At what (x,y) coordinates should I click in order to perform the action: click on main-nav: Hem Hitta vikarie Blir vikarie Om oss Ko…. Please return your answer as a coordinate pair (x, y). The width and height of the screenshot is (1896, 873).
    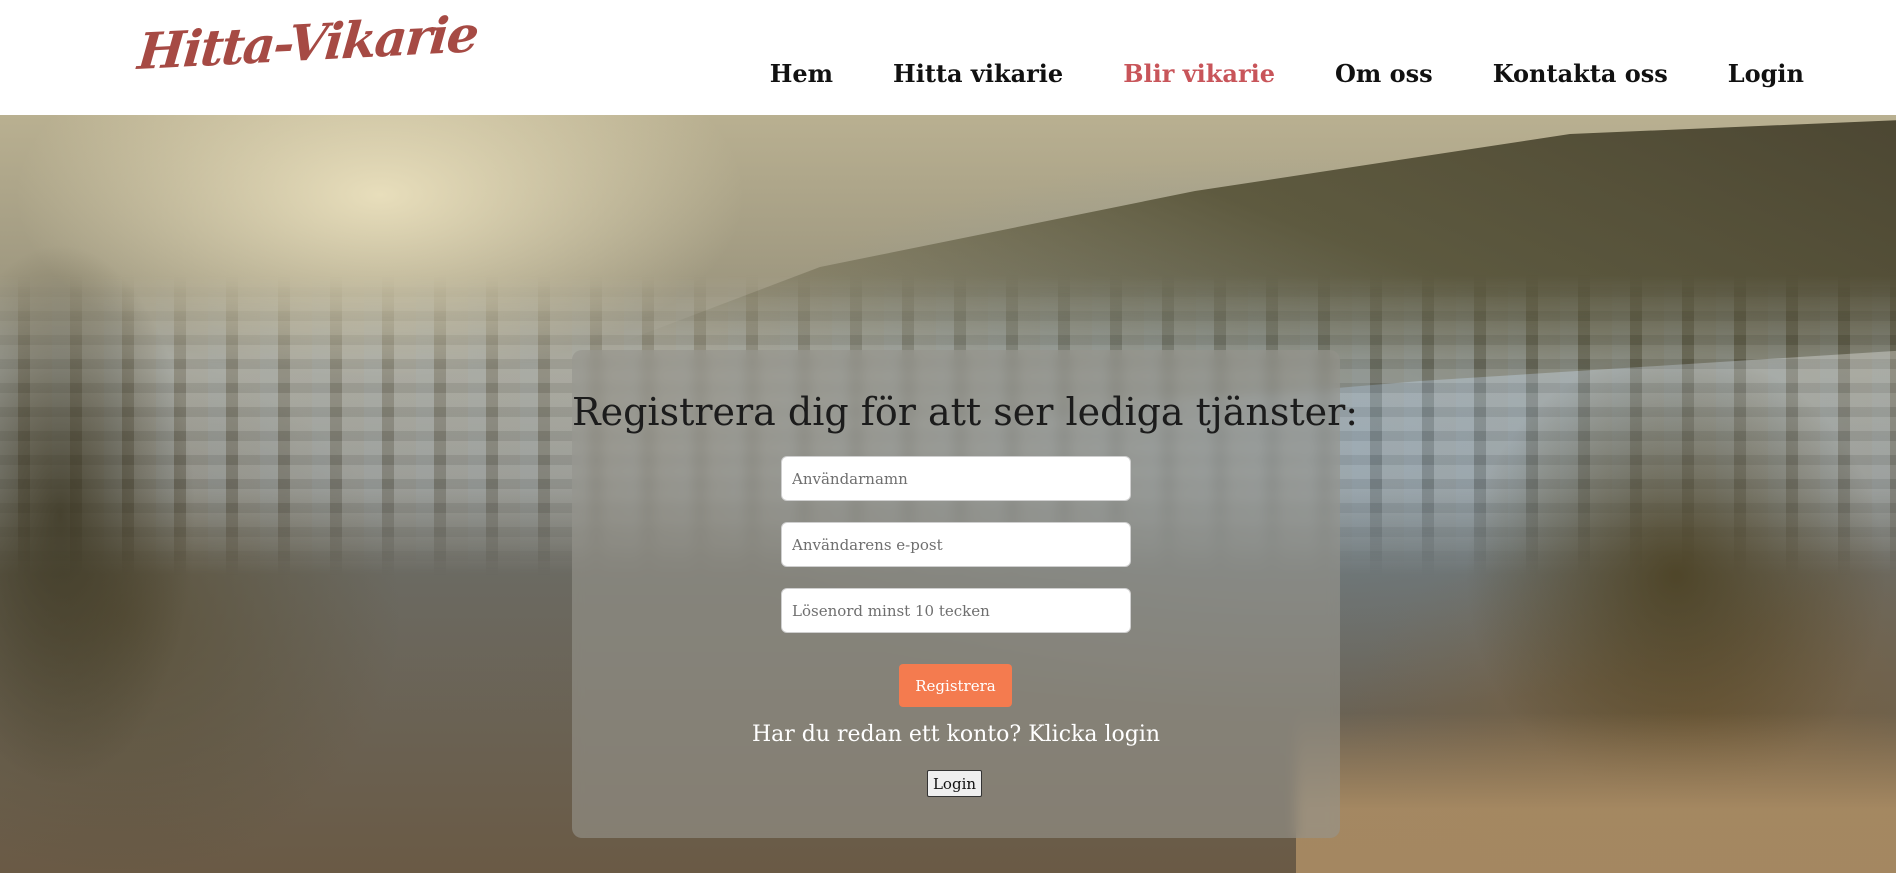
    Looking at the image, I should click on (1287, 73).